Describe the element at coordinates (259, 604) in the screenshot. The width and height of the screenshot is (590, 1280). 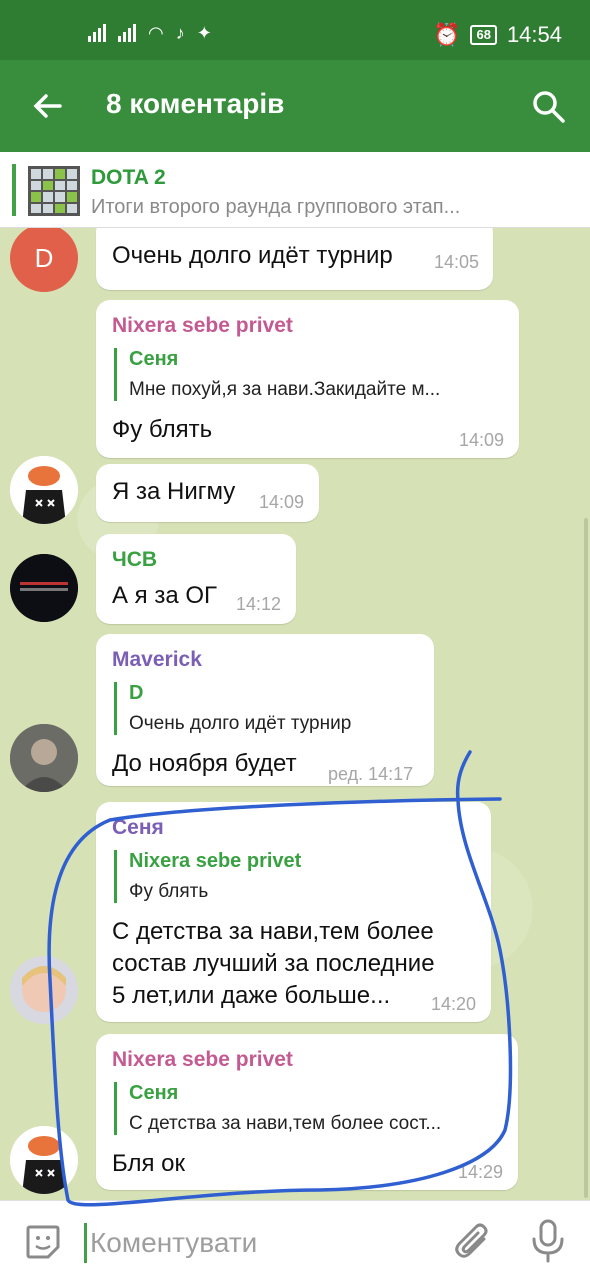
I see `message-time: 14:12` at that location.